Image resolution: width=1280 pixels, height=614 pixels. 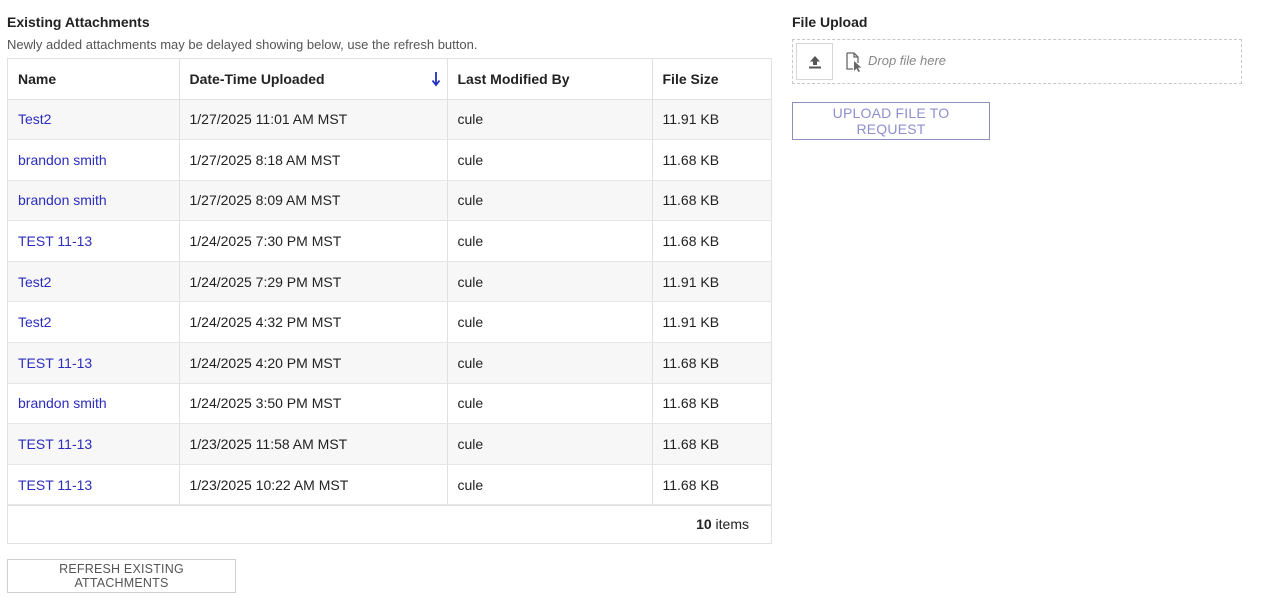 I want to click on column-header-name: Name, so click(x=94, y=79).